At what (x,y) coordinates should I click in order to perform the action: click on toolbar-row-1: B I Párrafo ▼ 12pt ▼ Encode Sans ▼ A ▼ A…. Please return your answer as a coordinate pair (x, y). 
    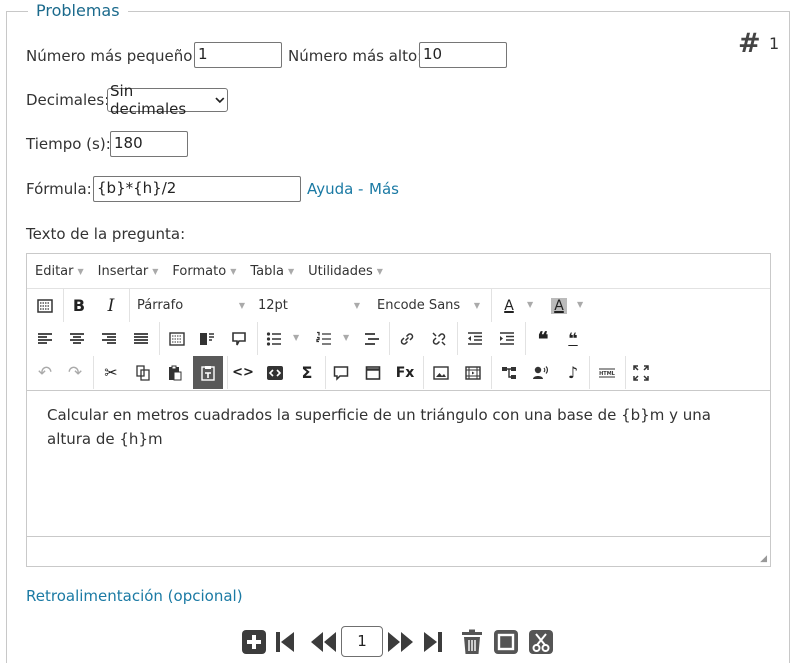
    Looking at the image, I should click on (398, 305).